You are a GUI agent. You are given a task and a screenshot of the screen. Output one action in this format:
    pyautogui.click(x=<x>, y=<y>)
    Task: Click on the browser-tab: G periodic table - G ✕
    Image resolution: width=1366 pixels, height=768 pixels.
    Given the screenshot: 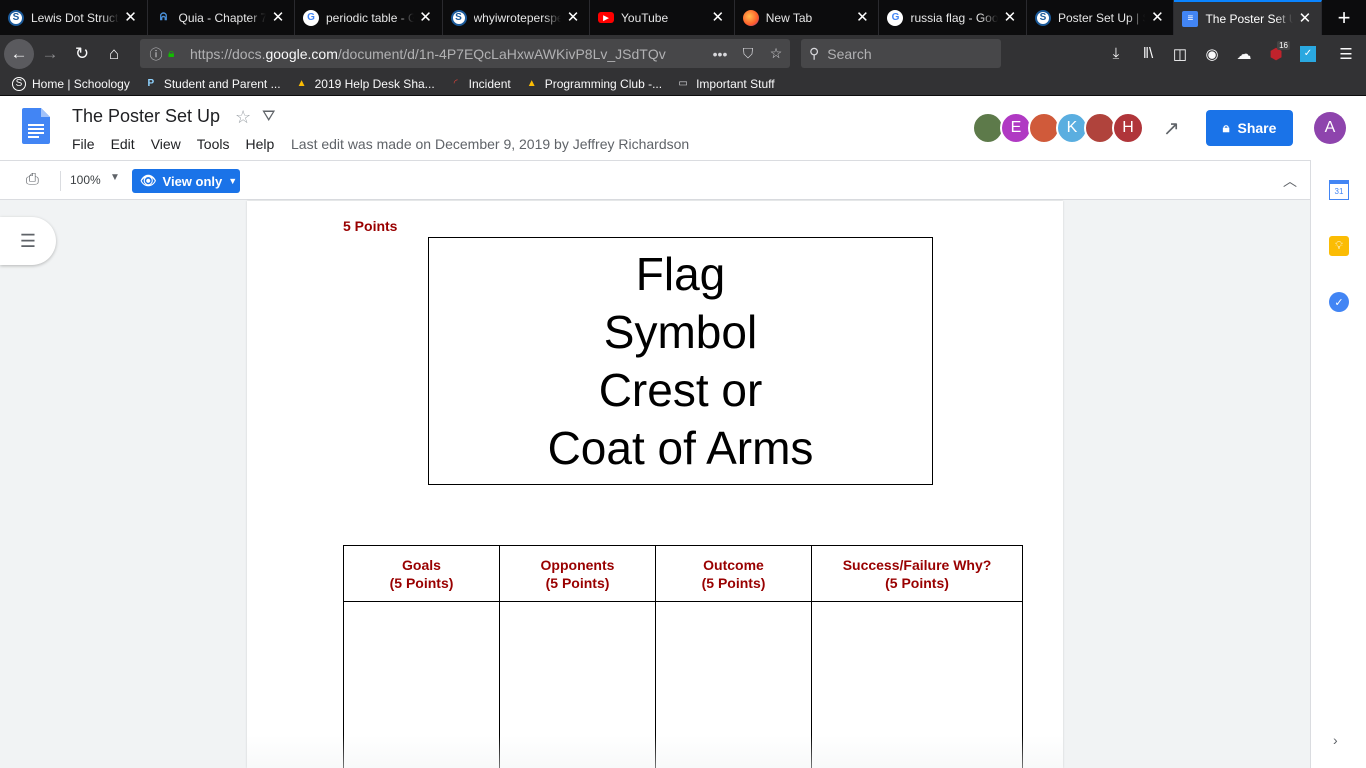 What is the action you would take?
    pyautogui.click(x=369, y=17)
    